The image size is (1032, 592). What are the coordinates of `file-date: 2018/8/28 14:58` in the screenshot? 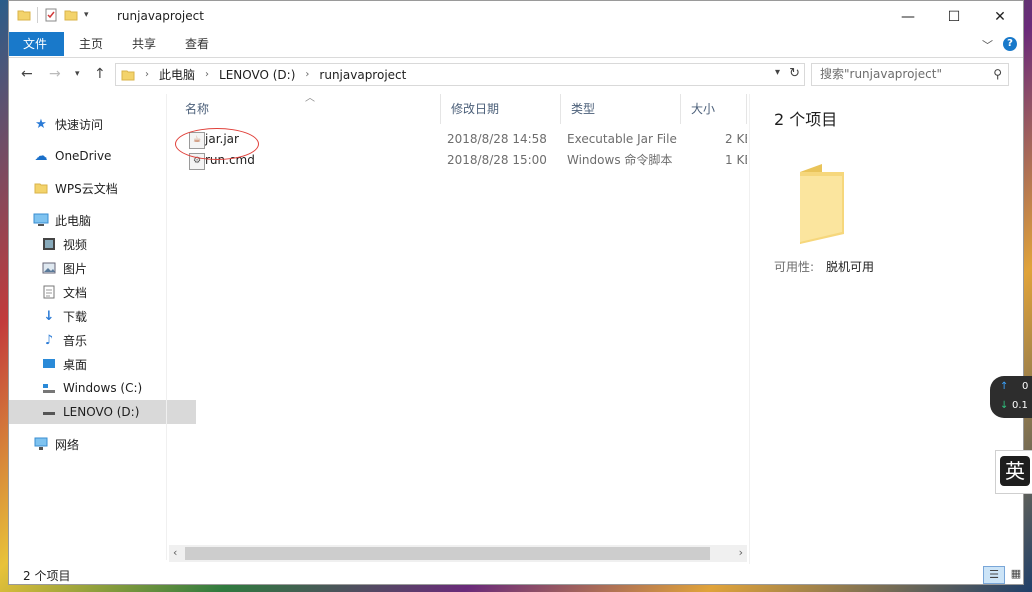 It's located at (497, 139).